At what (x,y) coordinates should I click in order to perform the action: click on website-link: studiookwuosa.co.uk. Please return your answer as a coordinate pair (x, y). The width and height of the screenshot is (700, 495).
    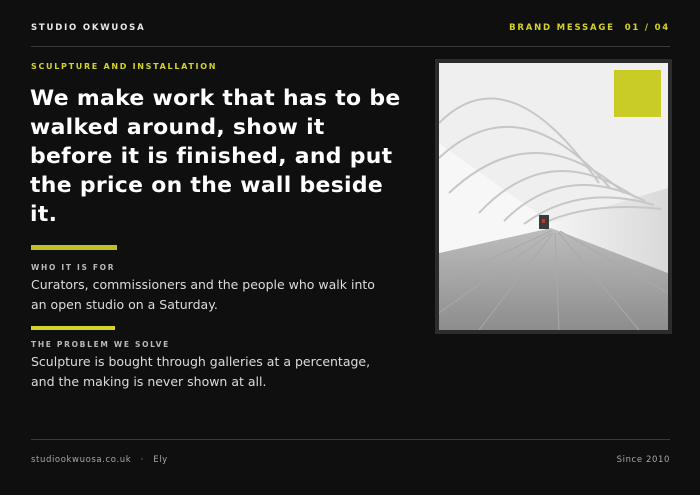
    Looking at the image, I should click on (81, 460).